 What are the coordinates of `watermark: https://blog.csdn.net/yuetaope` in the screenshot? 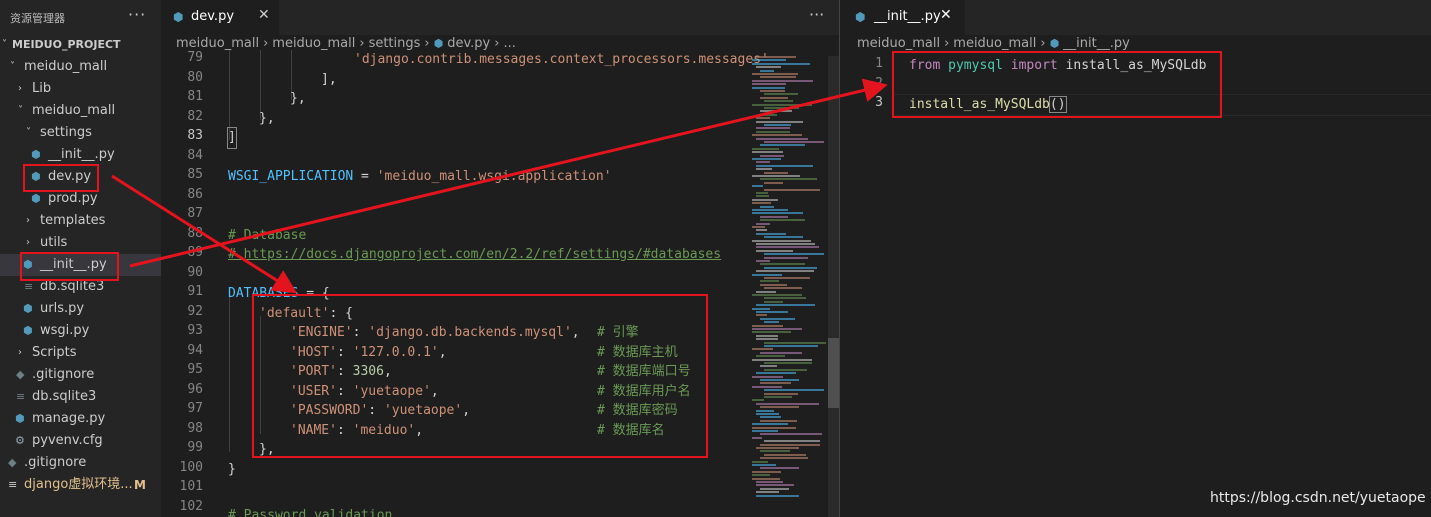 It's located at (1318, 498).